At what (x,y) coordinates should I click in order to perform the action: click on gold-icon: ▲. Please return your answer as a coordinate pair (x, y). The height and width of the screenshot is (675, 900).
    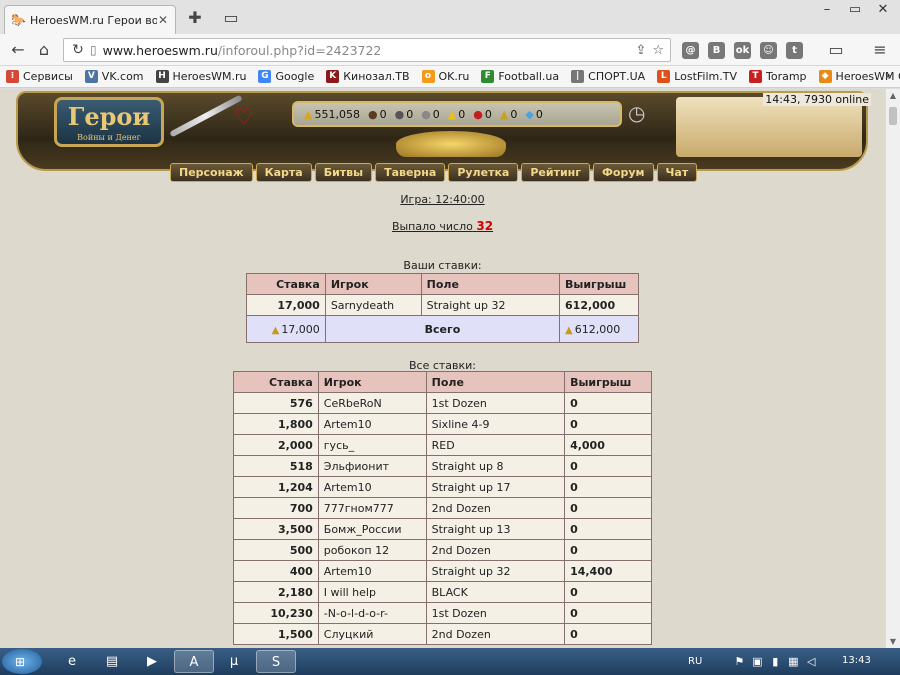
    Looking at the image, I should click on (308, 114).